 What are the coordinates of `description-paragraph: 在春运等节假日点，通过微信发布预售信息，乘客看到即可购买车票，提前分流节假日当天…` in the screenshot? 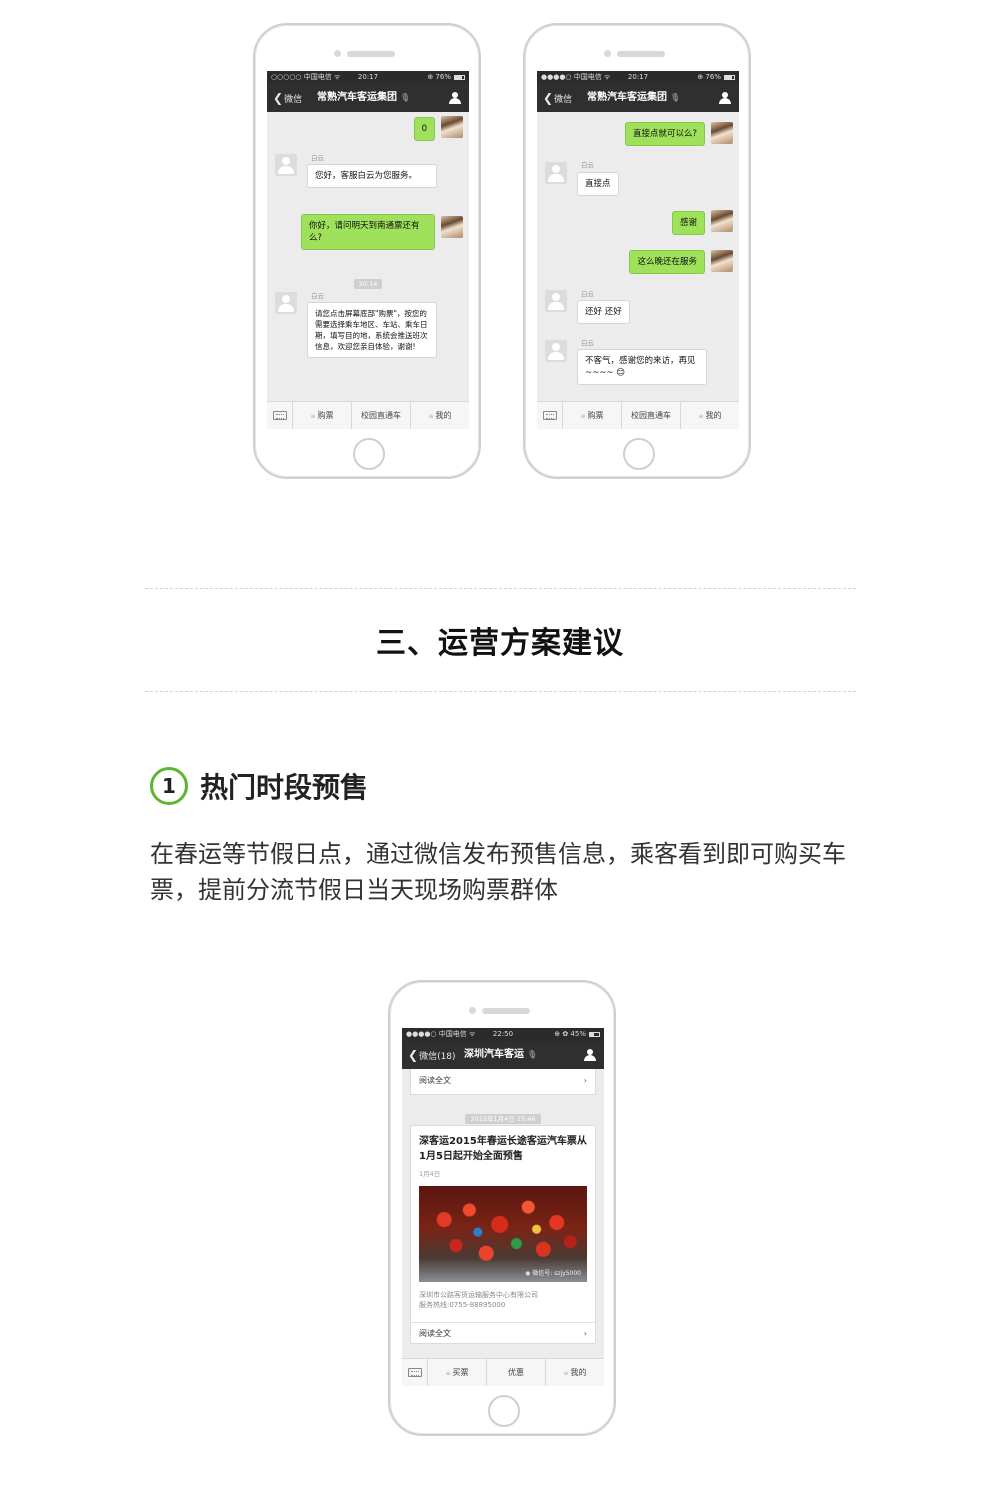 It's located at (498, 872).